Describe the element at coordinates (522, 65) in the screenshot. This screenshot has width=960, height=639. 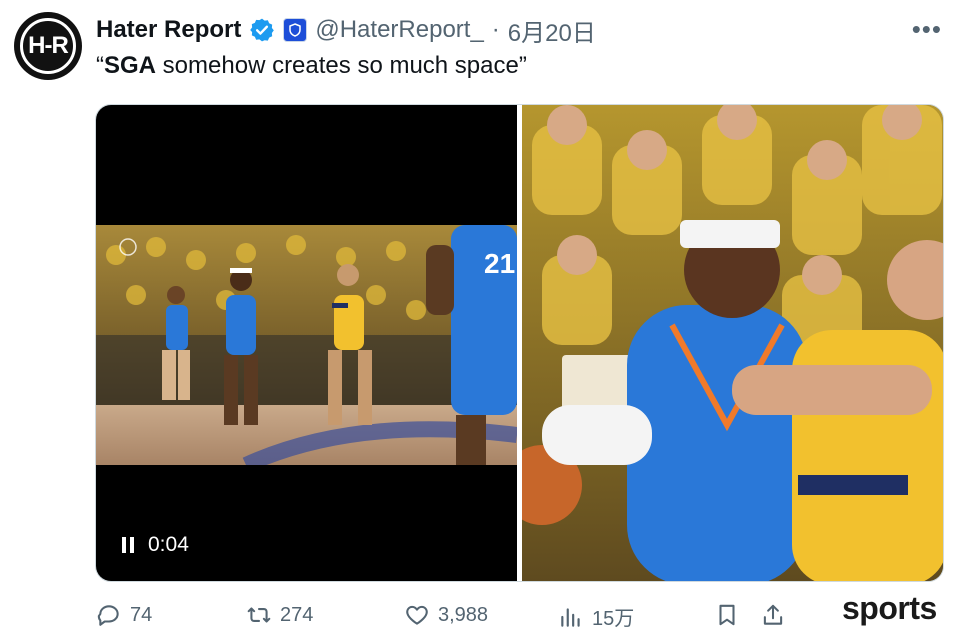
I see `close-quote: ”` at that location.